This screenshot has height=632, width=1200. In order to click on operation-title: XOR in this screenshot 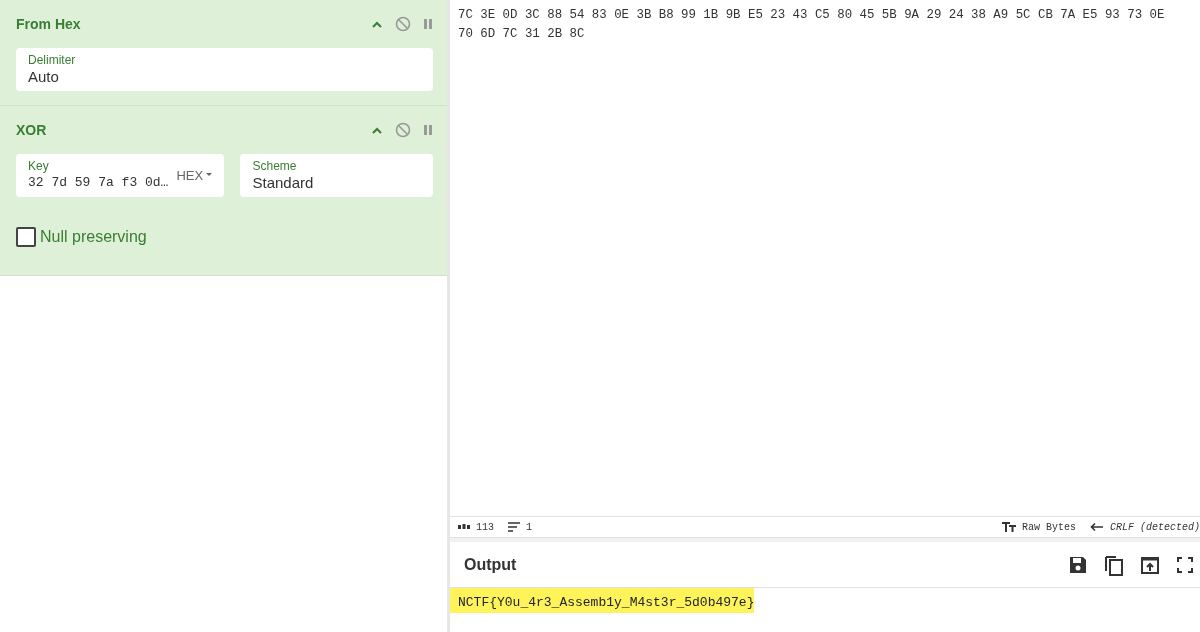, I will do `click(31, 130)`.